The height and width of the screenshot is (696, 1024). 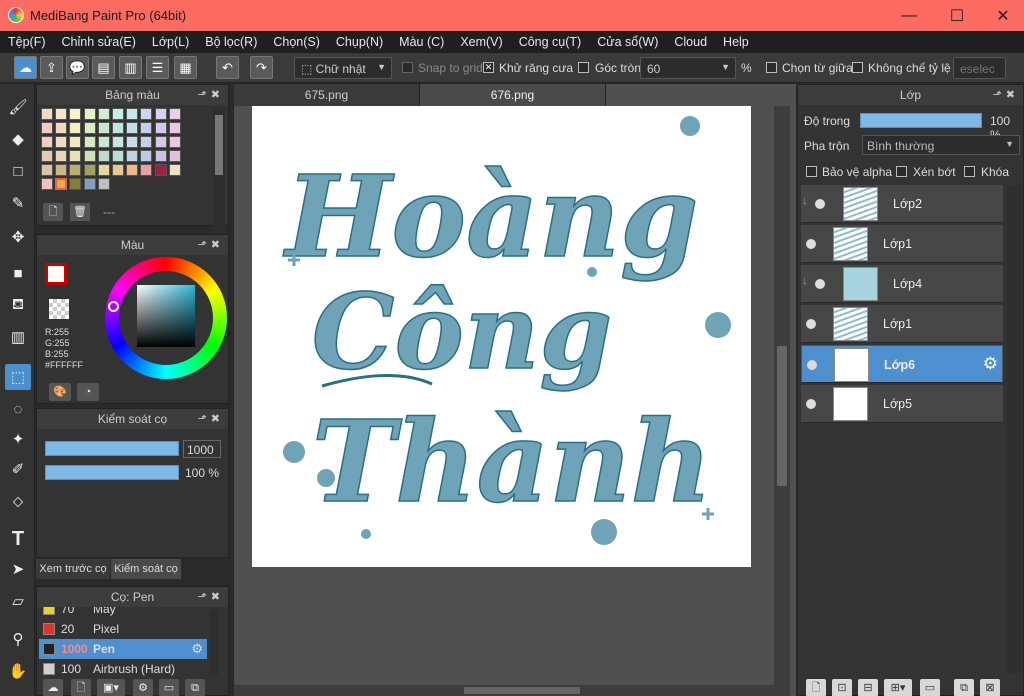 What do you see at coordinates (990, 687) in the screenshot?
I see `merge-layer-icon: ⊠` at bounding box center [990, 687].